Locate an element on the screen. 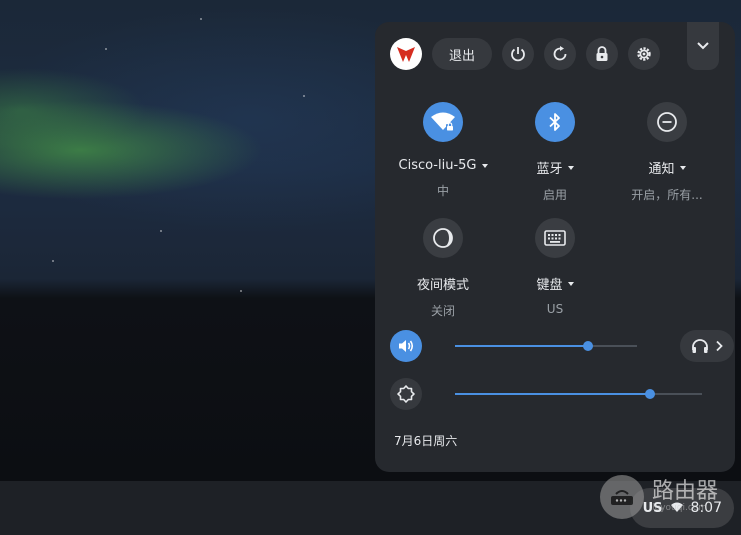 This screenshot has height=535, width=741. date-label: 7月6日周六 is located at coordinates (425, 440).